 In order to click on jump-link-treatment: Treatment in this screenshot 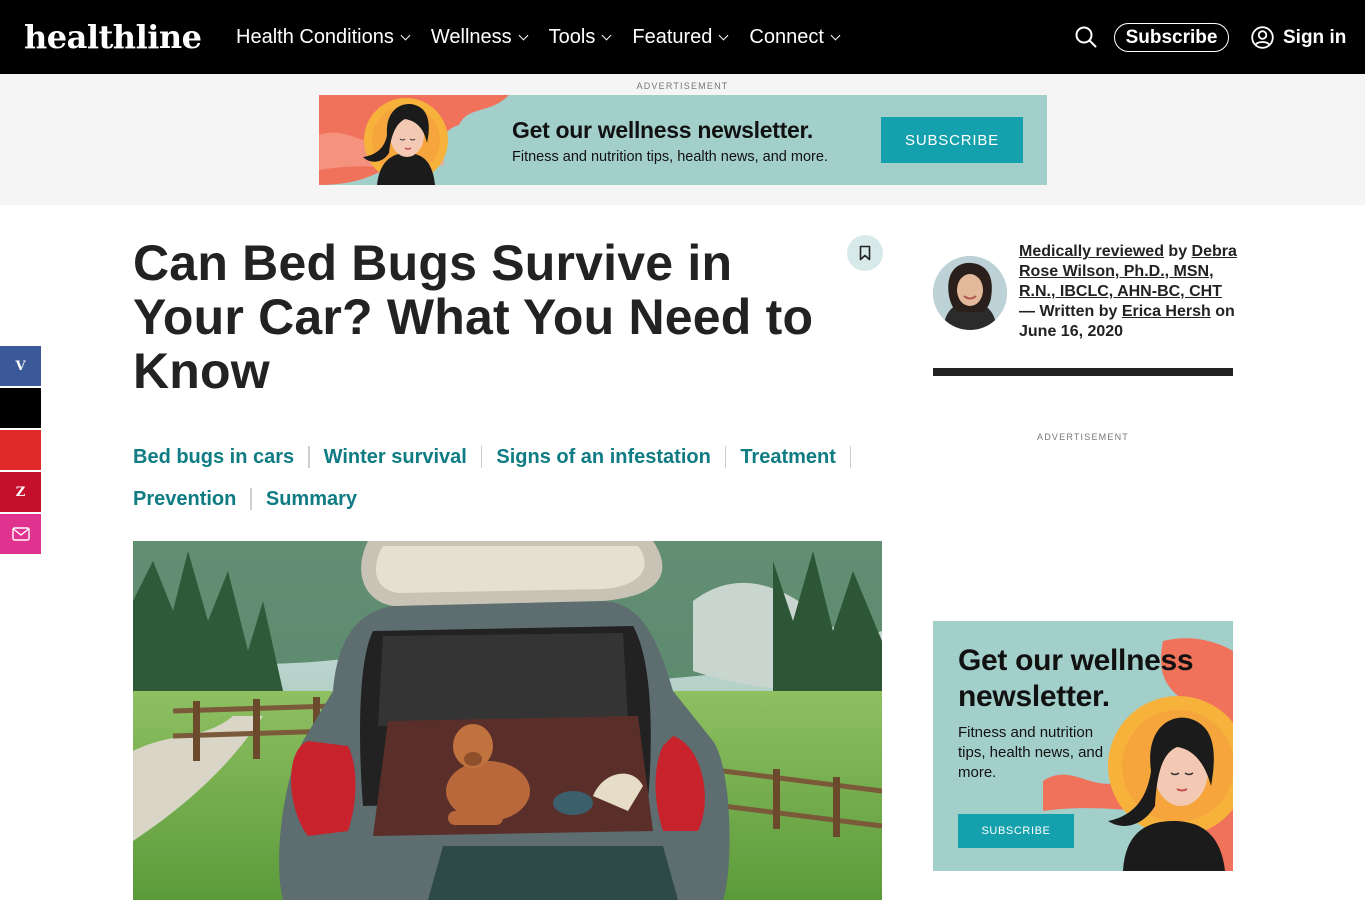, I will do `click(788, 457)`.